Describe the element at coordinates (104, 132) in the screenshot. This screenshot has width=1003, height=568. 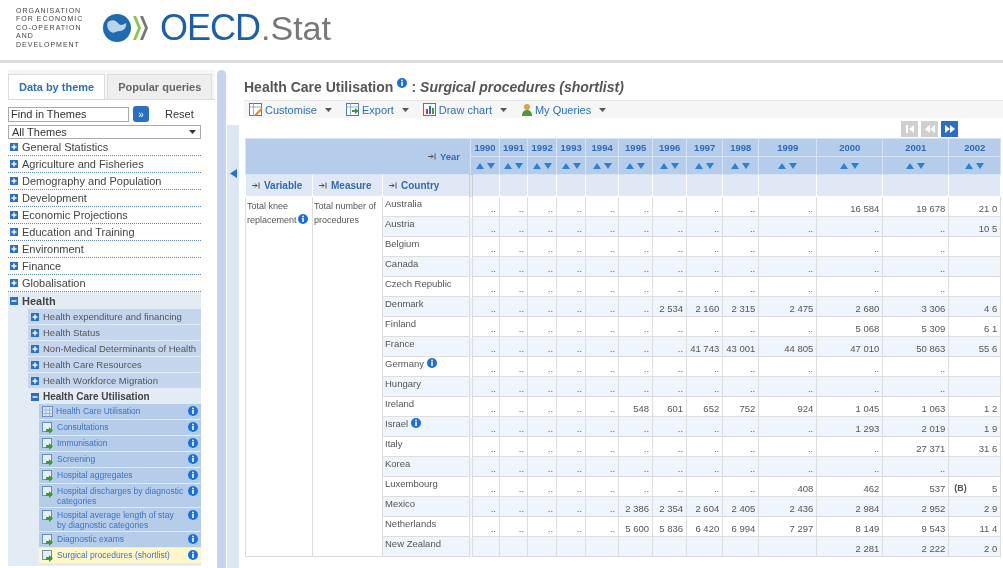
I see `theme-select: All Themes` at that location.